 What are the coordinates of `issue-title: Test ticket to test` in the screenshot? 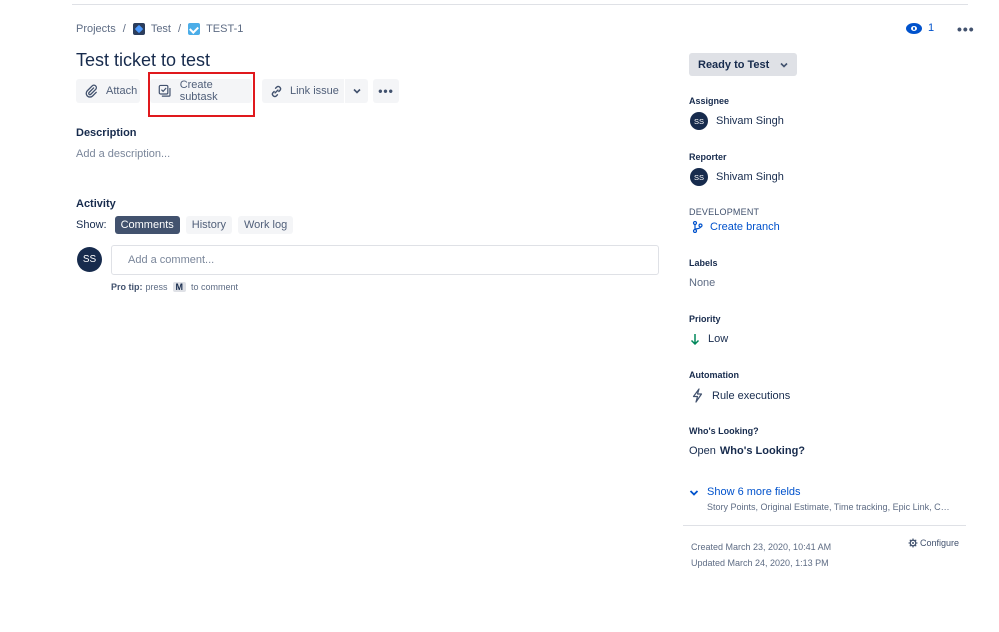 It's located at (143, 60).